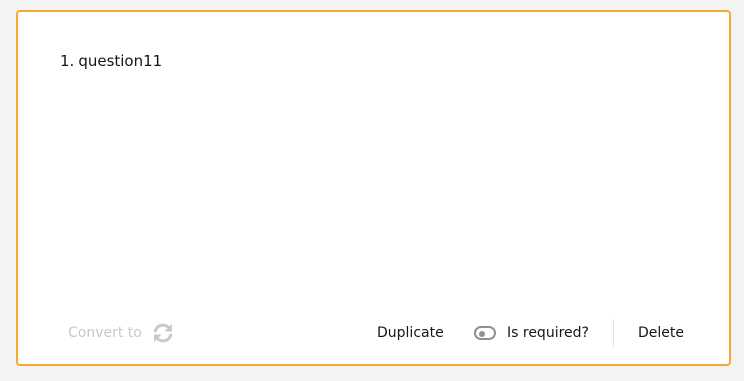 The width and height of the screenshot is (744, 381). I want to click on delete-button: Delete, so click(661, 333).